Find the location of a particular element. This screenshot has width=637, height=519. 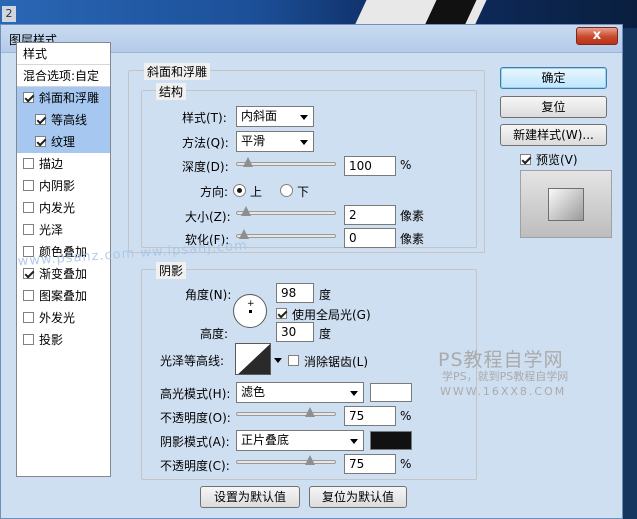

angle-dial-center is located at coordinates (250, 311).